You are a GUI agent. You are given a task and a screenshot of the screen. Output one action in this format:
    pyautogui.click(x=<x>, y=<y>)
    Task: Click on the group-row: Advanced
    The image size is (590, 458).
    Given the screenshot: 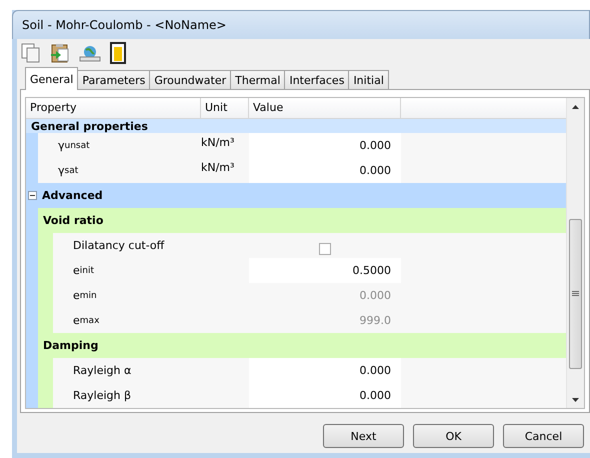 What is the action you would take?
    pyautogui.click(x=296, y=195)
    